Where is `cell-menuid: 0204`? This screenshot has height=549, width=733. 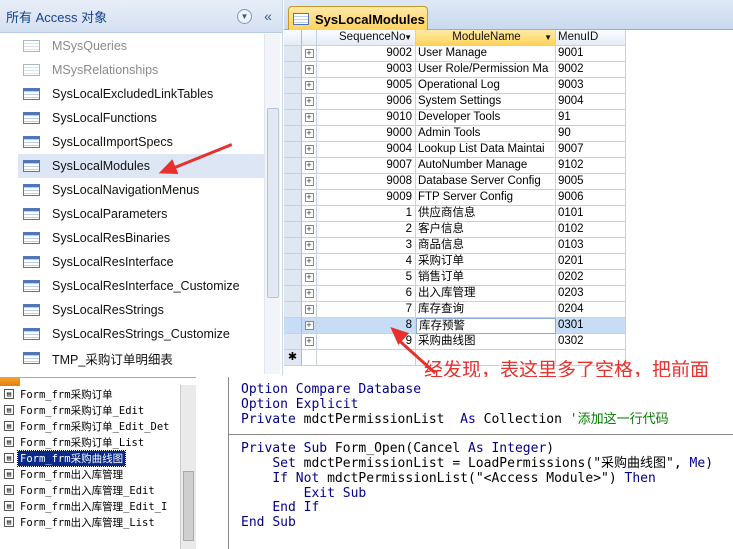 cell-menuid: 0204 is located at coordinates (591, 310).